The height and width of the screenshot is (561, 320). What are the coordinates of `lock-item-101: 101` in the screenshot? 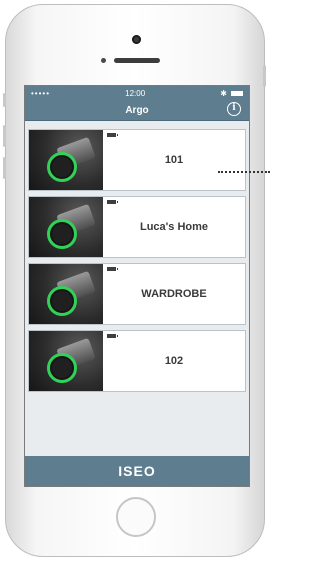 It's located at (137, 160).